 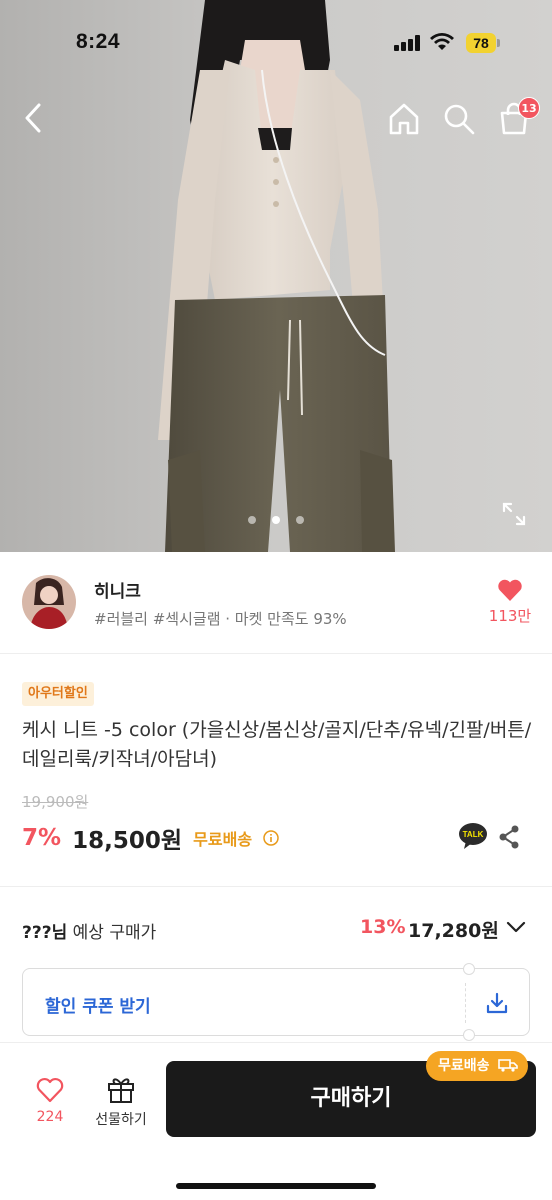 I want to click on download-icon, so click(x=497, y=1003).